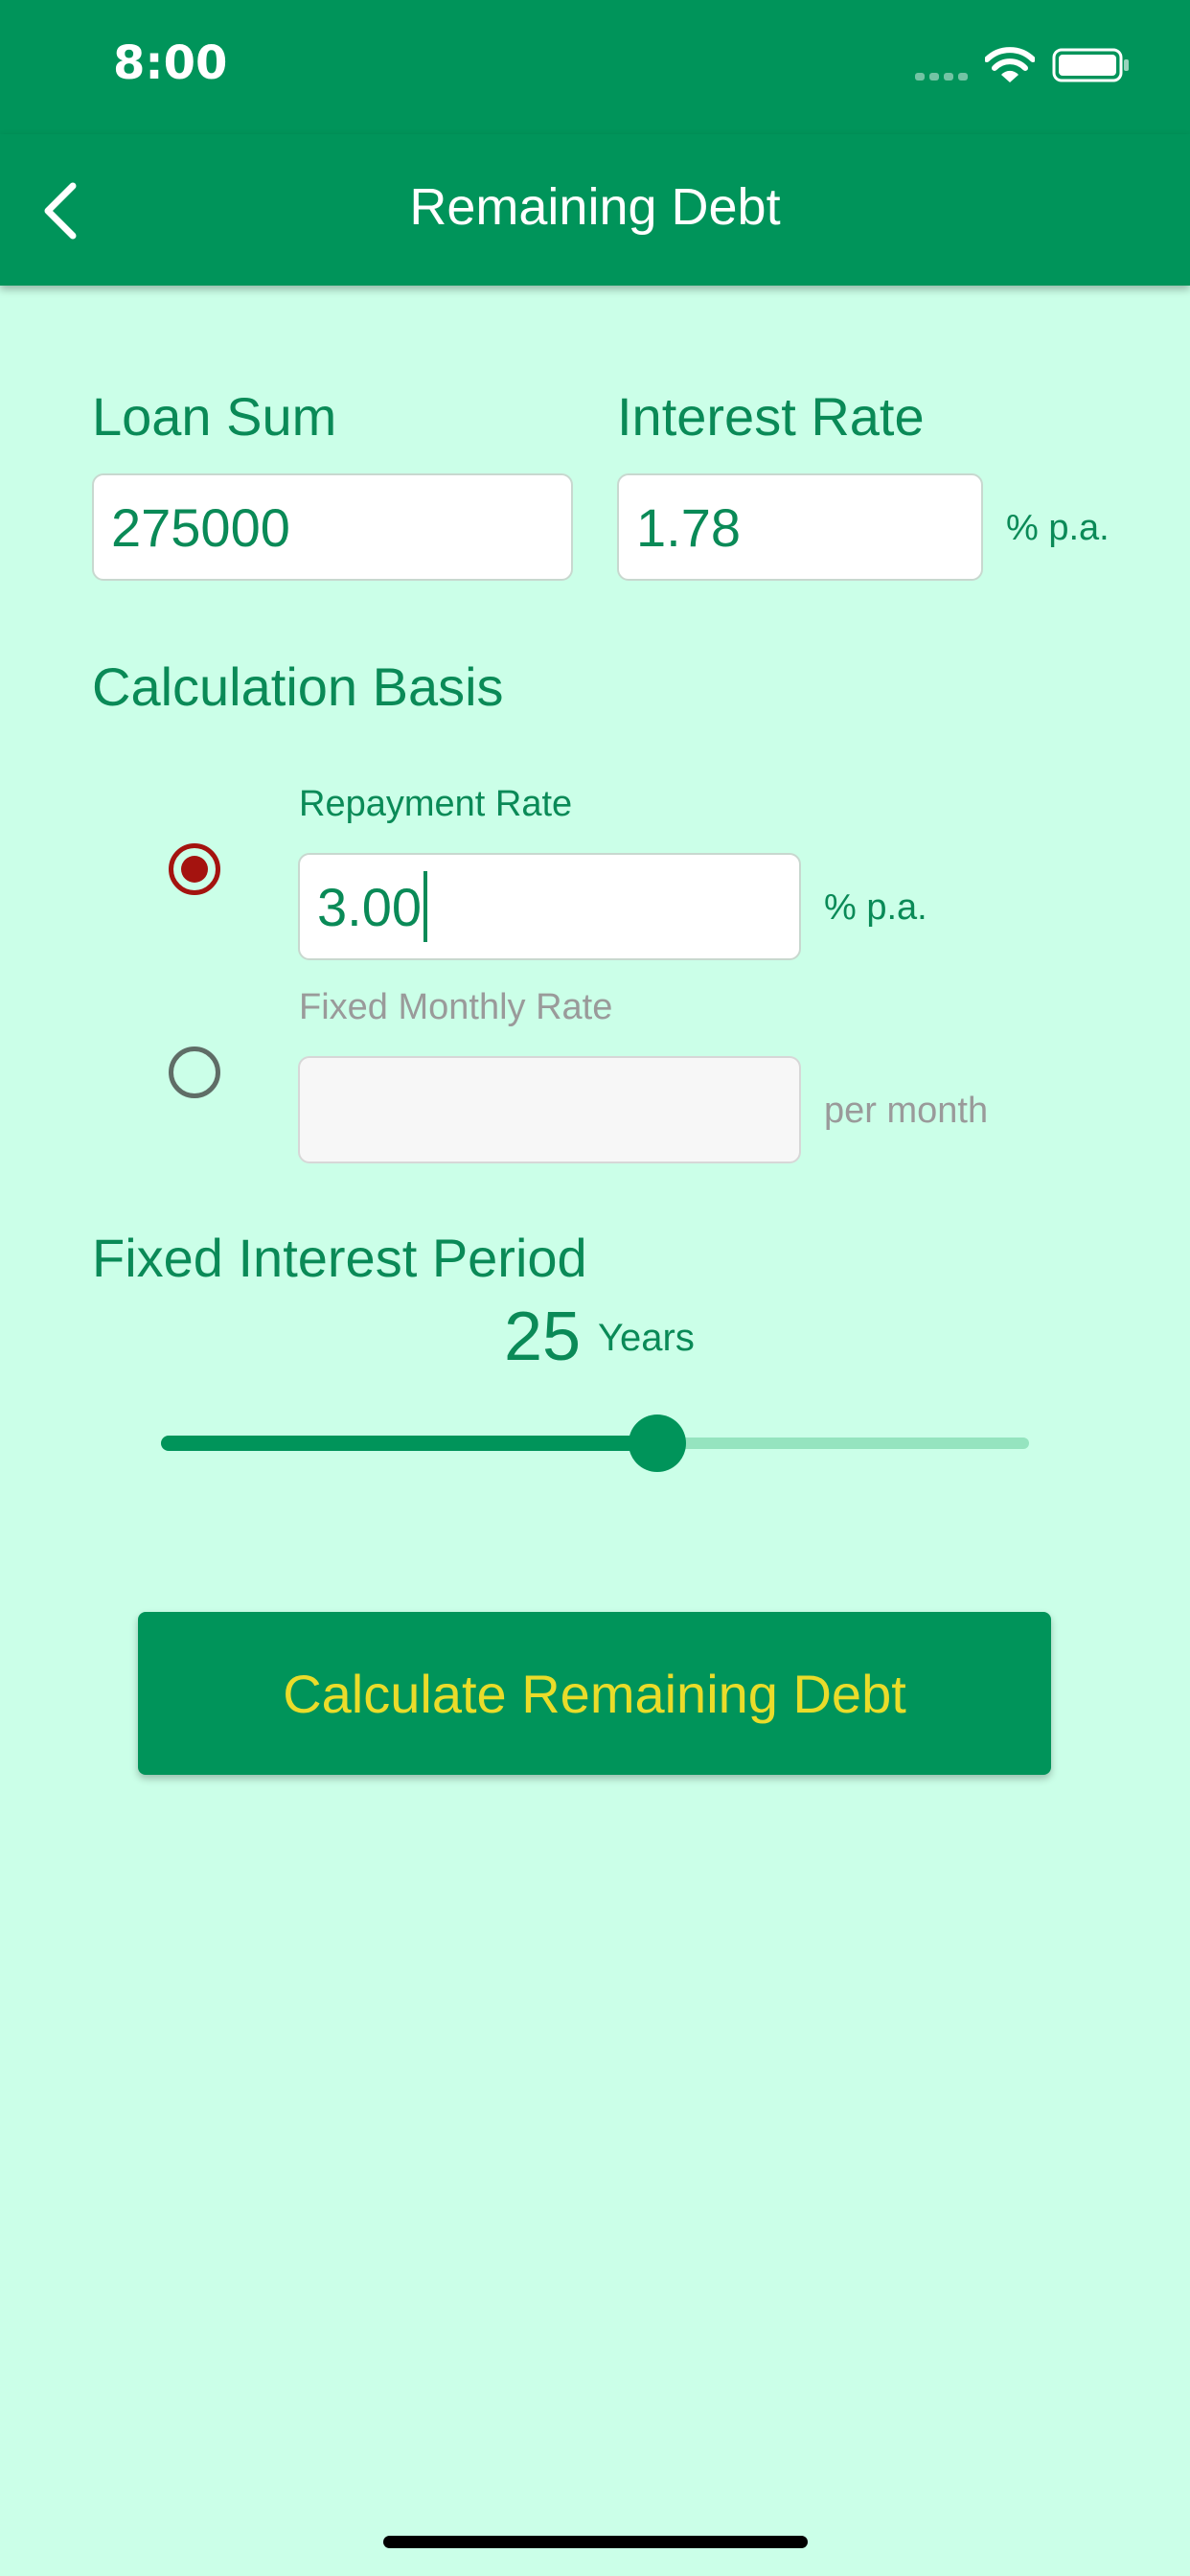 The width and height of the screenshot is (1190, 2576). I want to click on navigation-bar: Remaining Debt, so click(595, 210).